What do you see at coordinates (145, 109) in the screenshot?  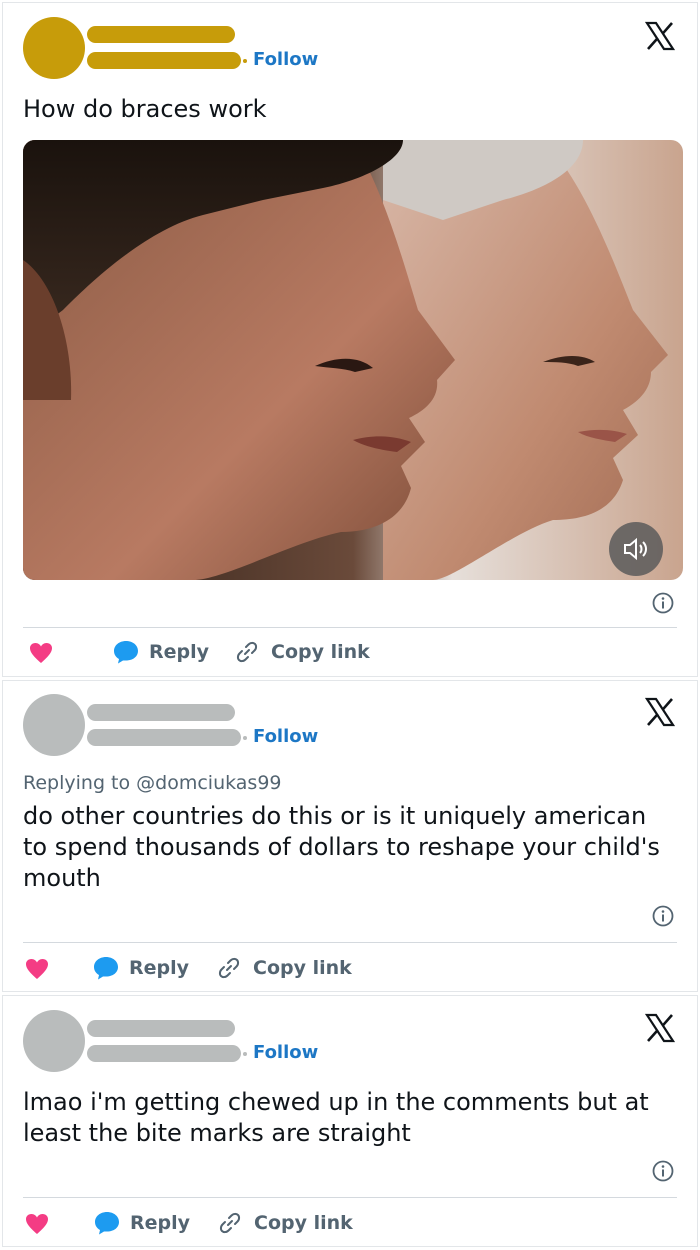 I see `tweet-text: How do braces work` at bounding box center [145, 109].